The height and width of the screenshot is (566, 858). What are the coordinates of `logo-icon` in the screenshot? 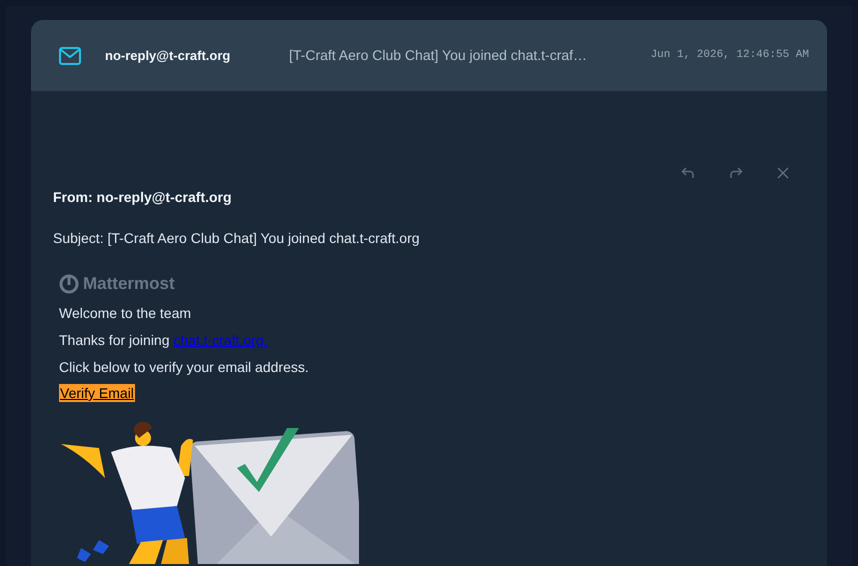 It's located at (69, 284).